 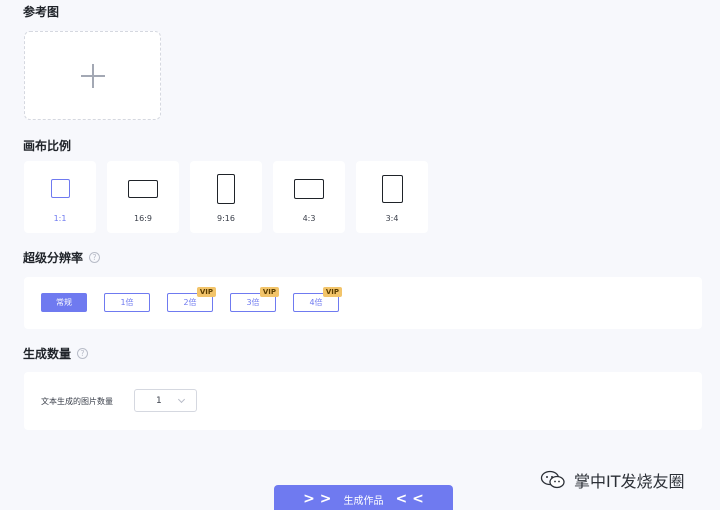 What do you see at coordinates (64, 302) in the screenshot?
I see `resolution-option-normal: 常规` at bounding box center [64, 302].